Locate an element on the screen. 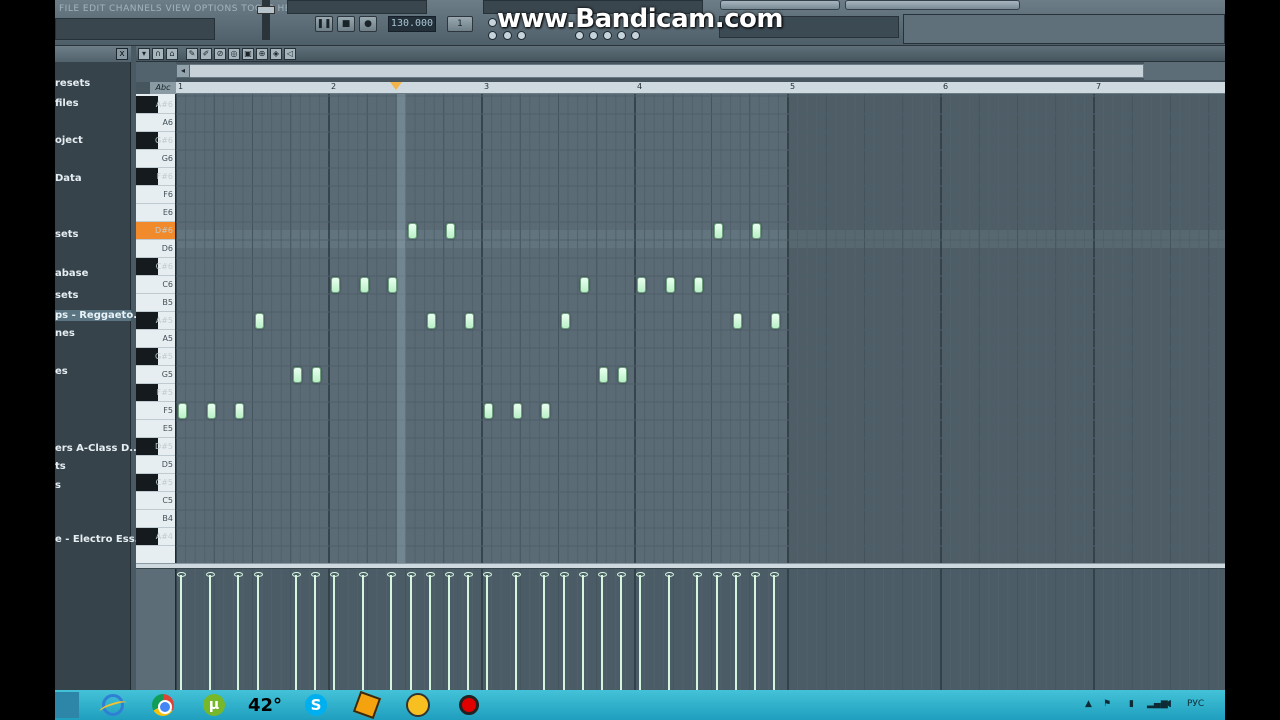  piano-key: D6 is located at coordinates (155, 249).